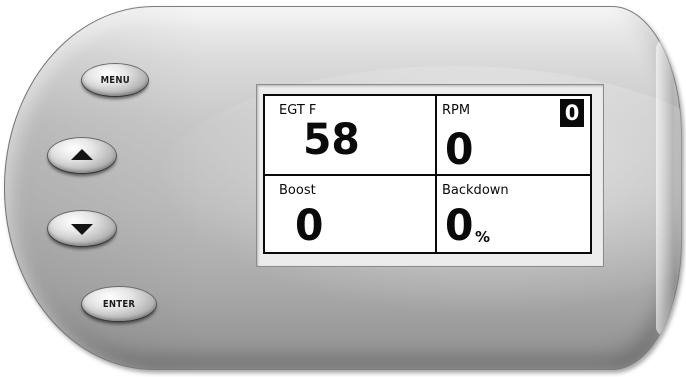  Describe the element at coordinates (483, 237) in the screenshot. I see `backdown-unit: %` at that location.